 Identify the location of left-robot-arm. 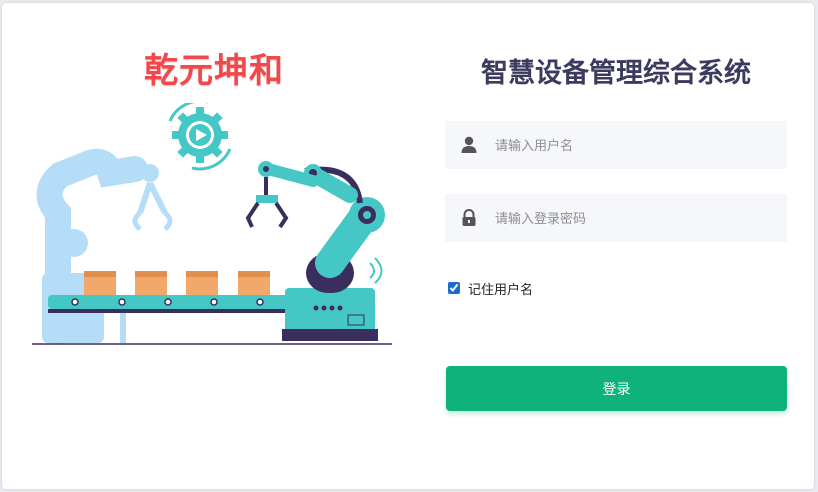
(104, 246).